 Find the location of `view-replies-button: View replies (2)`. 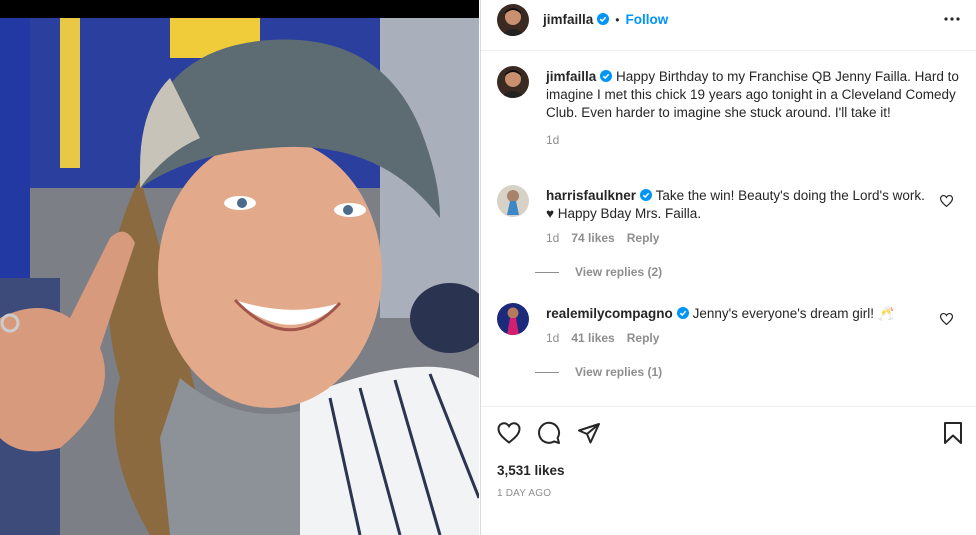

view-replies-button: View replies (2) is located at coordinates (598, 272).